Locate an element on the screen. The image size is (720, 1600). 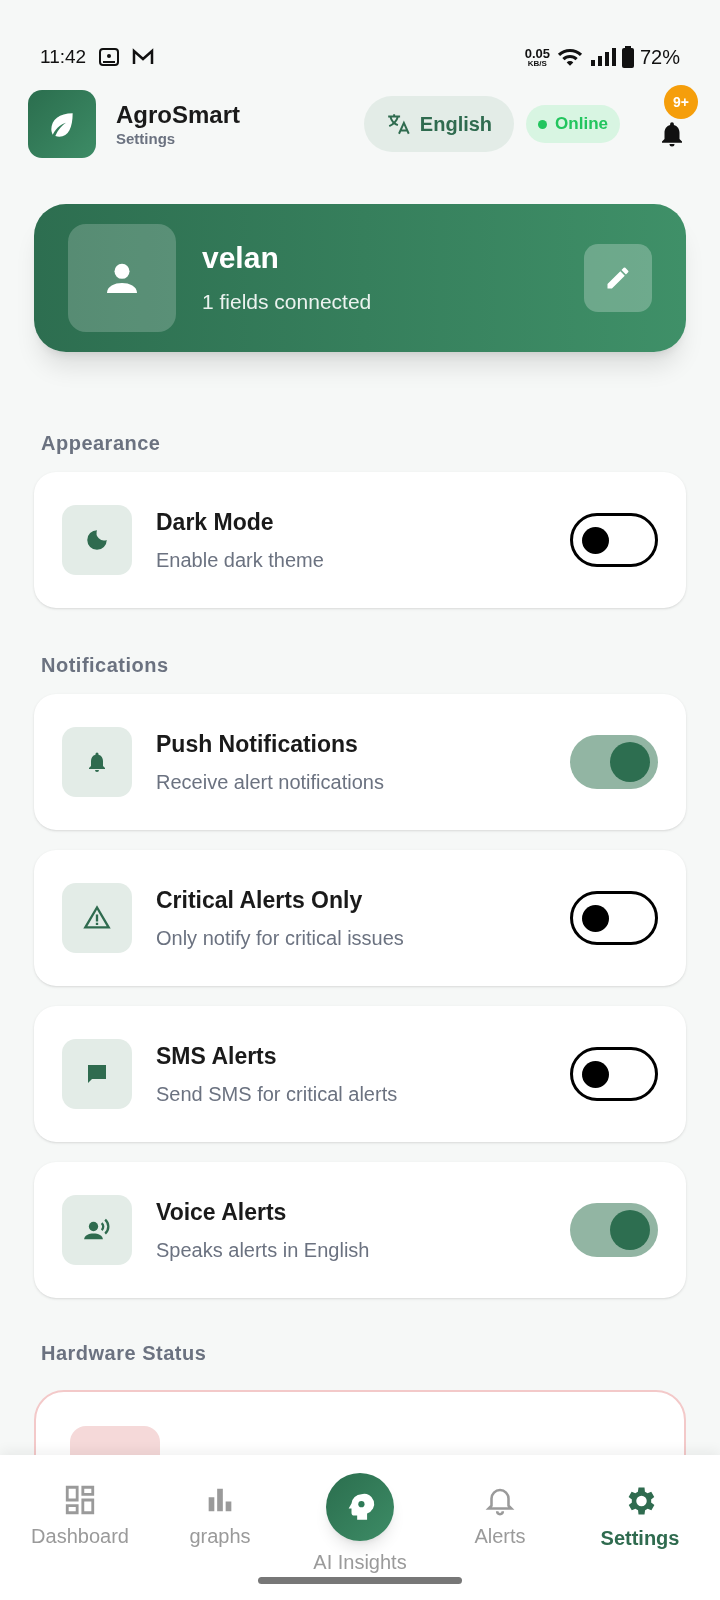
section-heading: Hardware Status is located at coordinates (124, 1353).